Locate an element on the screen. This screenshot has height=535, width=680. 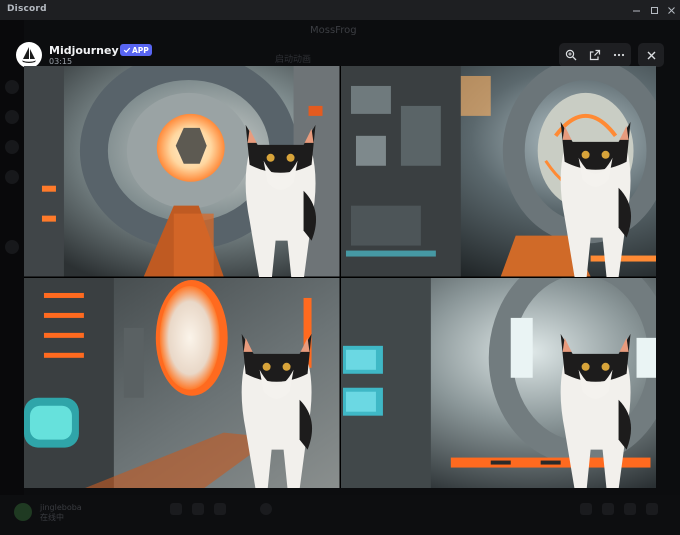
message-timestamp: 03:15 is located at coordinates (61, 61).